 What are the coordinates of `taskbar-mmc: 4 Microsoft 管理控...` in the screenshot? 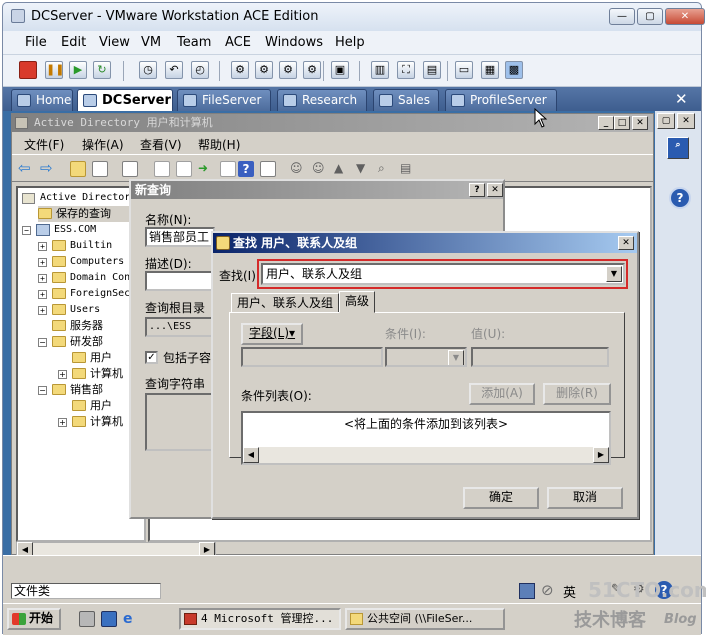 It's located at (260, 619).